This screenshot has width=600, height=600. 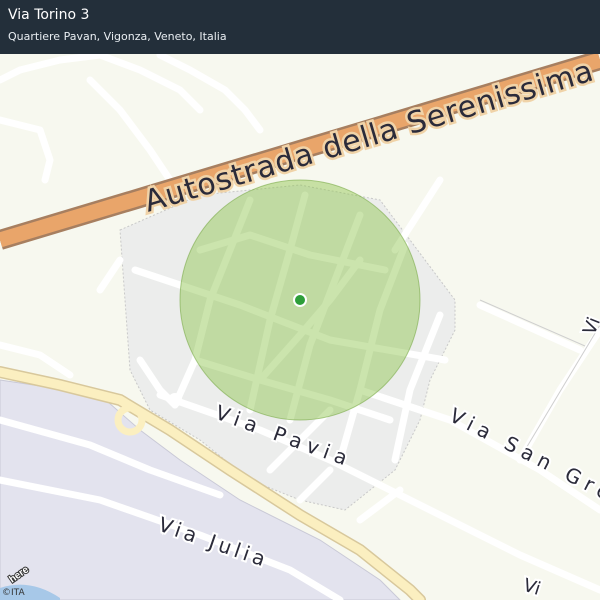 I want to click on address-title: Via Torino 3, so click(x=49, y=15).